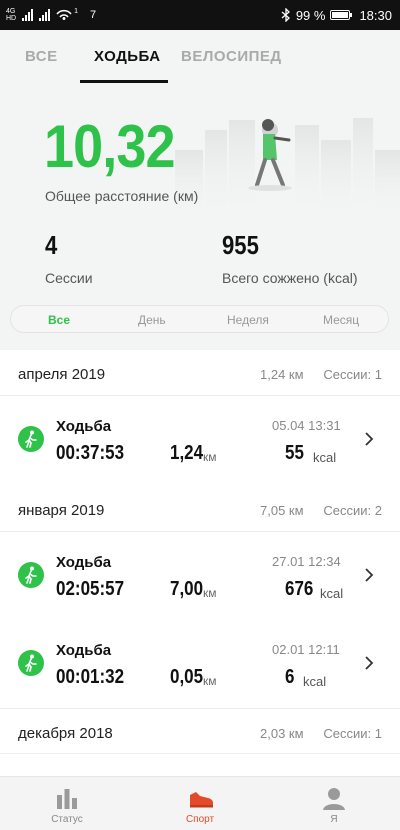 The image size is (400, 830). Describe the element at coordinates (127, 56) in the screenshot. I see `tab-walking: ХОДЬБА` at that location.